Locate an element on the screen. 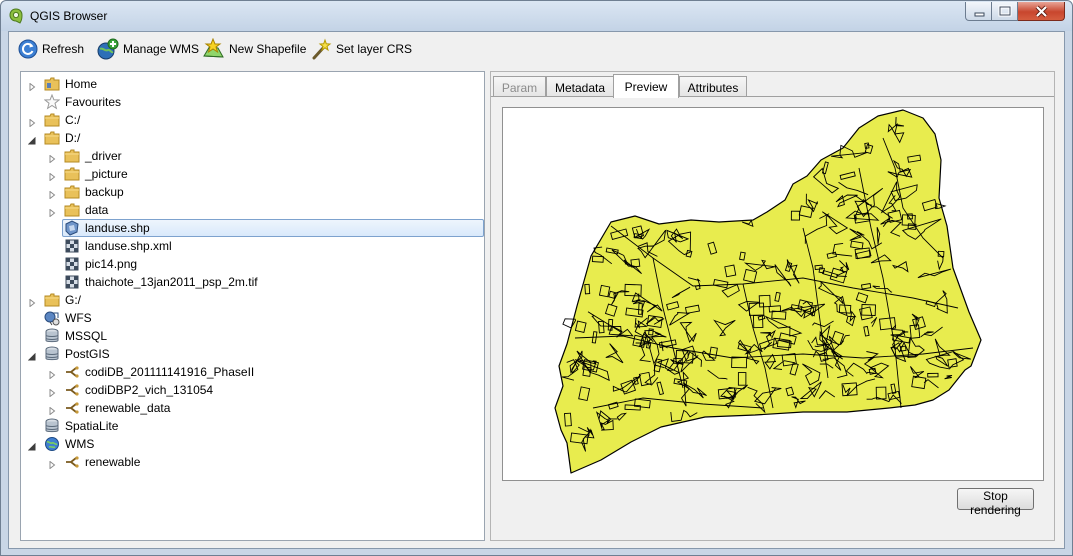 The image size is (1073, 556). tab-metadata: Metadata is located at coordinates (580, 86).